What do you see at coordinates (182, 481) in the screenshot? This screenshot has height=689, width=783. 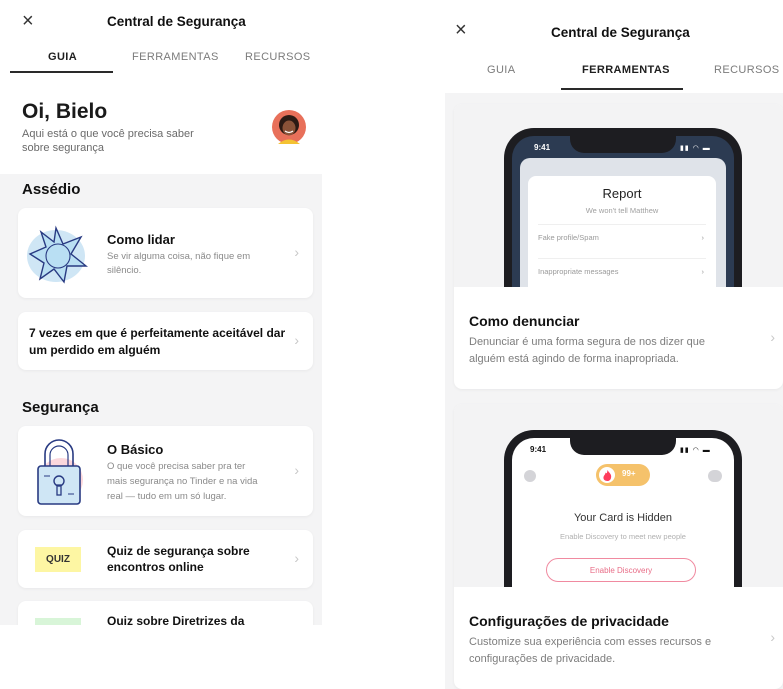 I see `card-desc-line2: mais segurança no Tinder e na vida` at bounding box center [182, 481].